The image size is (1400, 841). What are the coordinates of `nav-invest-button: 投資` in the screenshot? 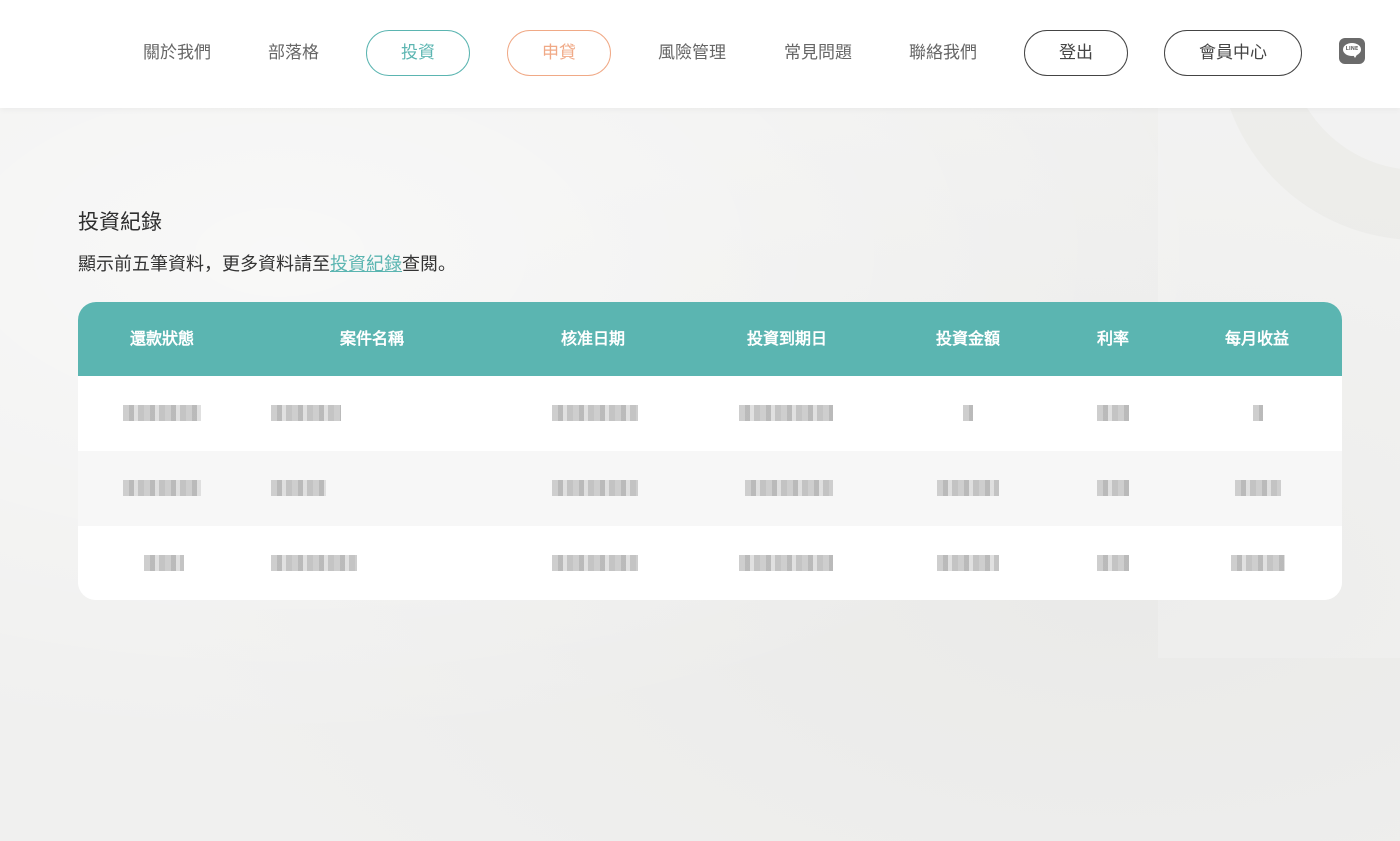 It's located at (418, 53).